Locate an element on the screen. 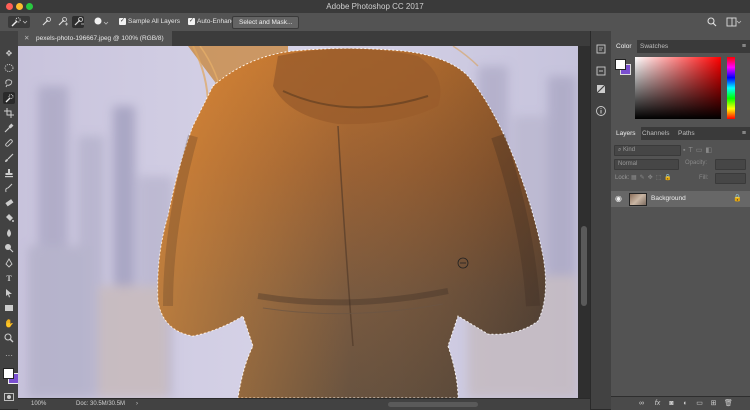  move-tool-icon: ✥ is located at coordinates (9, 53).